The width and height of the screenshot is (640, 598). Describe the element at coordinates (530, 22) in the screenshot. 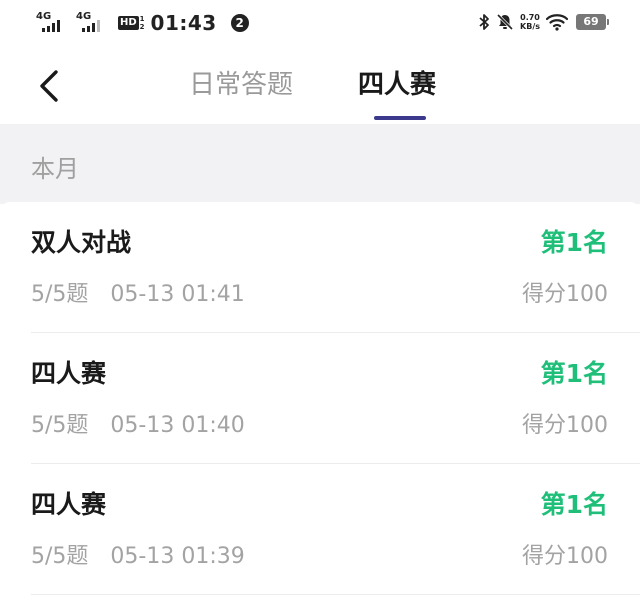

I see `network-speed: 0.70 KB/s` at that location.